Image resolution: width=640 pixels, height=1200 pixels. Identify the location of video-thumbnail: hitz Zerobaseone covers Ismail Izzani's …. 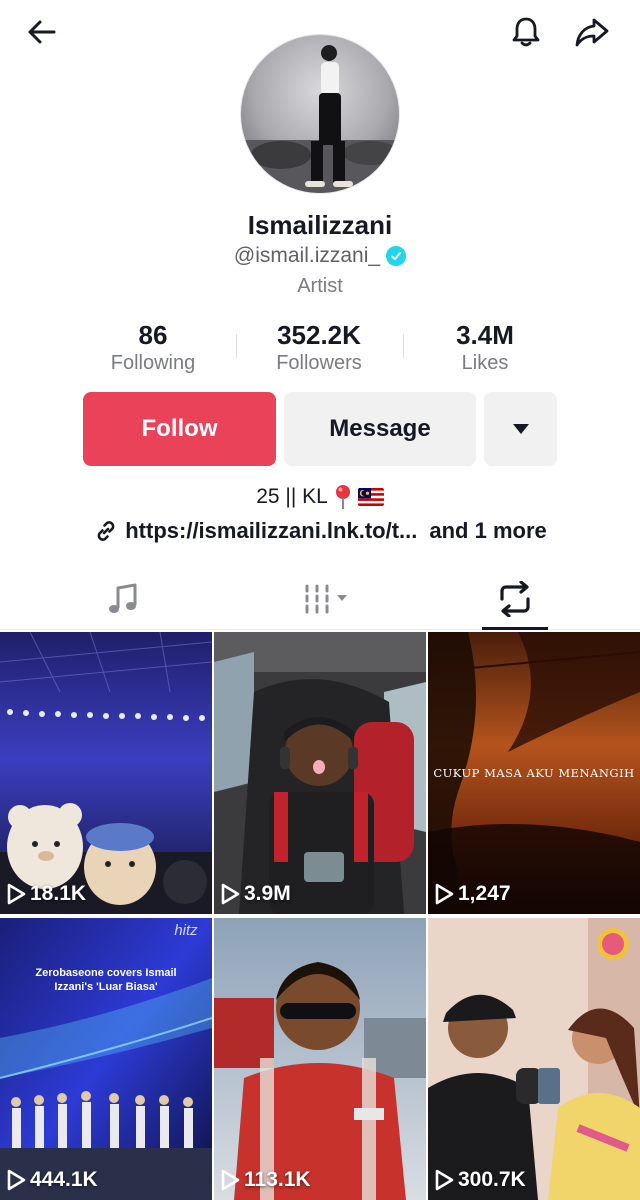
(106, 1059).